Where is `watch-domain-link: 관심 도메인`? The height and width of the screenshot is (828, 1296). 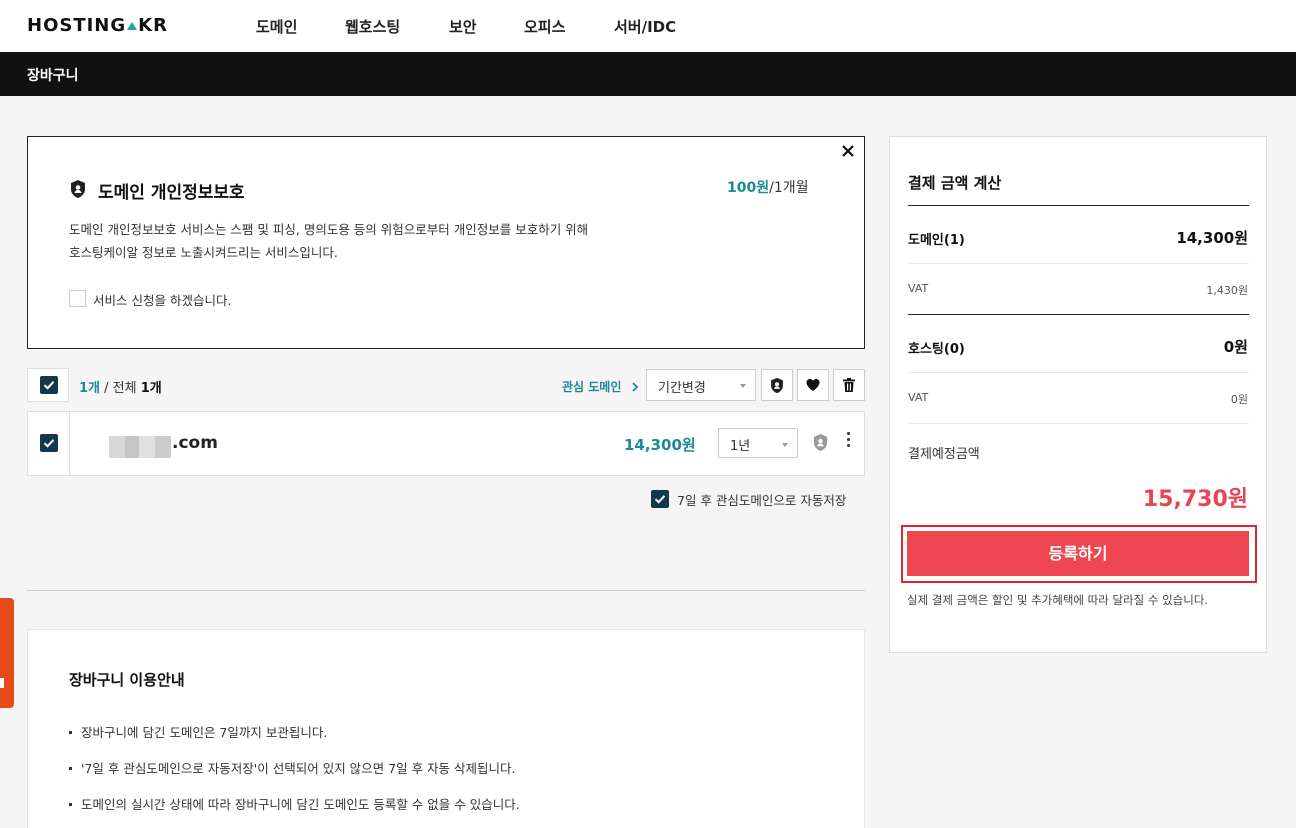 watch-domain-link: 관심 도메인 is located at coordinates (600, 386).